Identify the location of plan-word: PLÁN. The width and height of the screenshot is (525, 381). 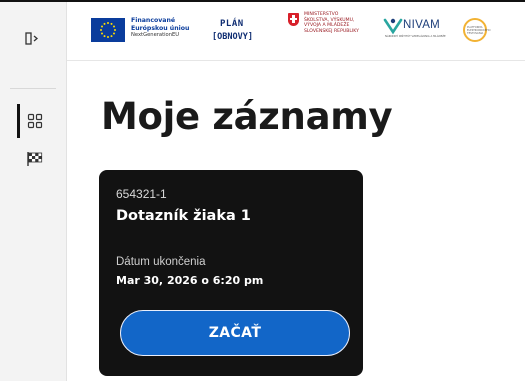
(232, 24).